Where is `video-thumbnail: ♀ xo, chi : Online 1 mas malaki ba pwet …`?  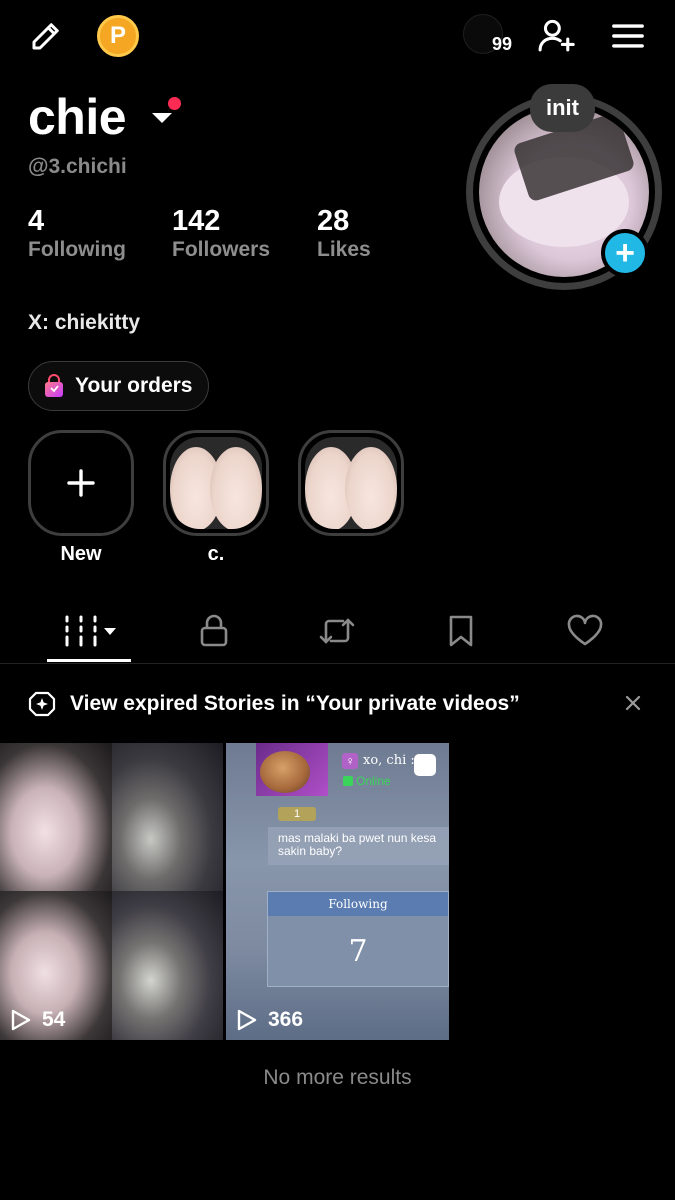
video-thumbnail: ♀ xo, chi : Online 1 mas malaki ba pwet … is located at coordinates (337, 891).